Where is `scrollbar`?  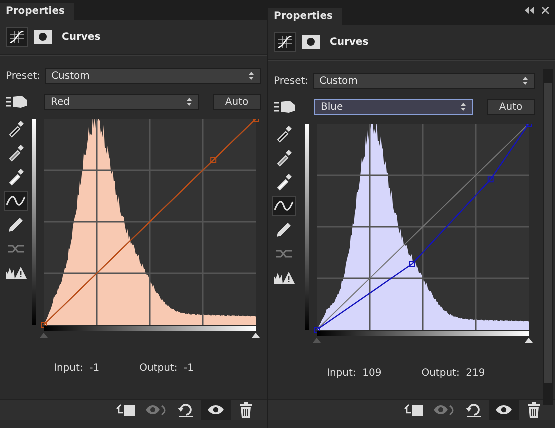
scrollbar is located at coordinates (548, 237).